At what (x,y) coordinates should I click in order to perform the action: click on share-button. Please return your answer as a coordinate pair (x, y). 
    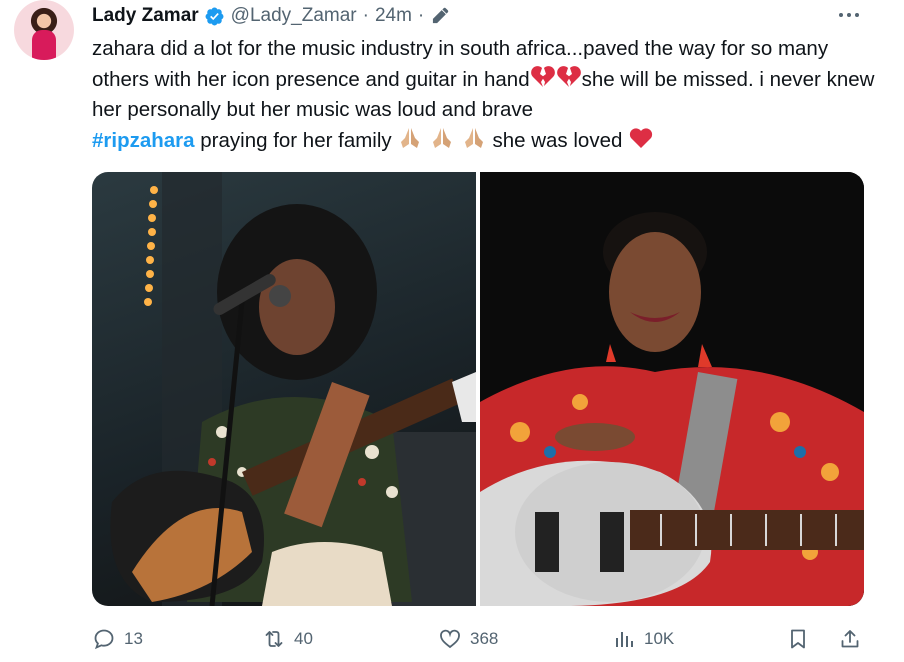
    Looking at the image, I should click on (850, 639).